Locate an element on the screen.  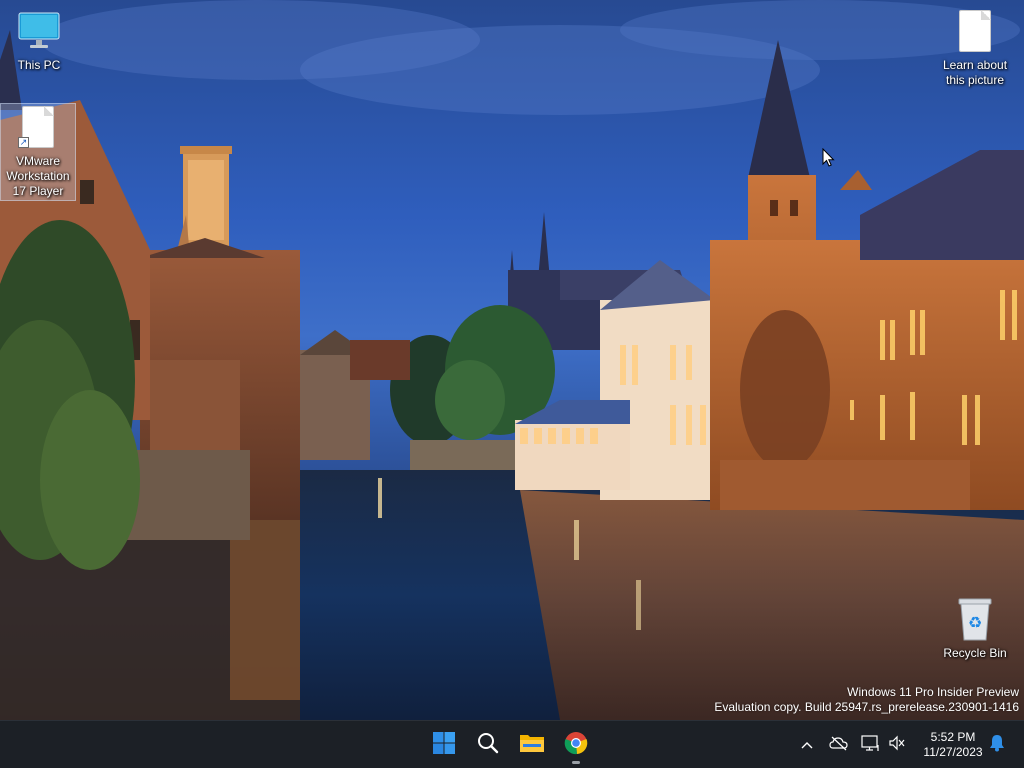
taskbar-apps is located at coordinates (510, 744).